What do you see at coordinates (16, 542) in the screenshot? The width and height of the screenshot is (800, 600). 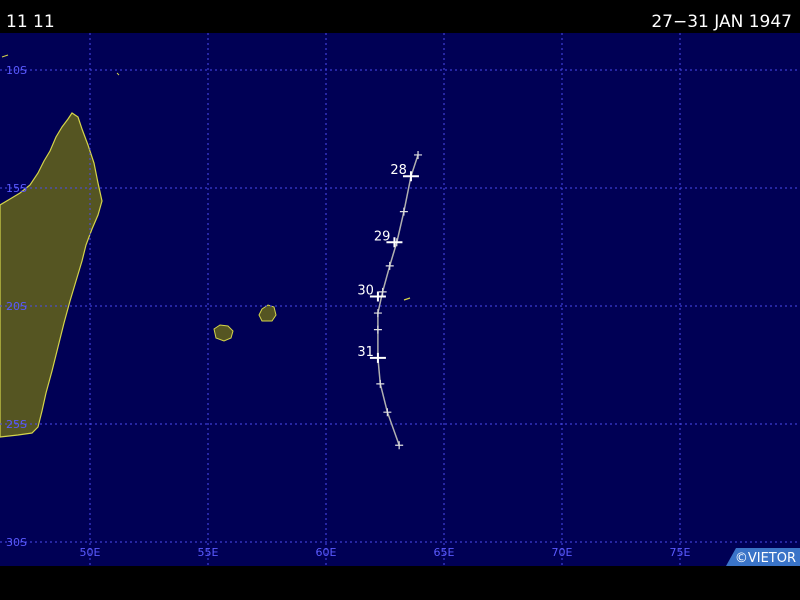 I see `lat-label: 30S` at bounding box center [16, 542].